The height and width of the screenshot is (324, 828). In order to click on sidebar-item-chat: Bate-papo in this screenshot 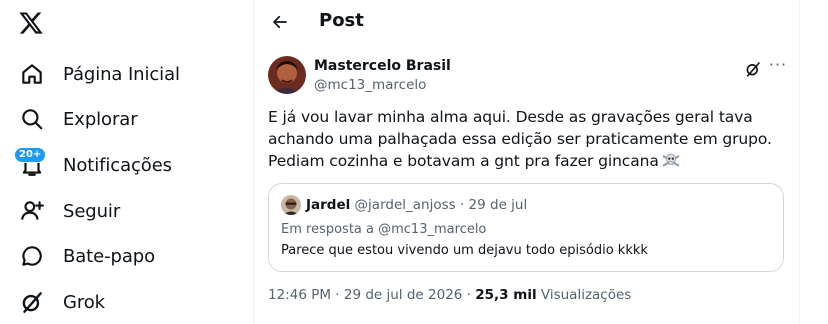, I will do `click(125, 256)`.